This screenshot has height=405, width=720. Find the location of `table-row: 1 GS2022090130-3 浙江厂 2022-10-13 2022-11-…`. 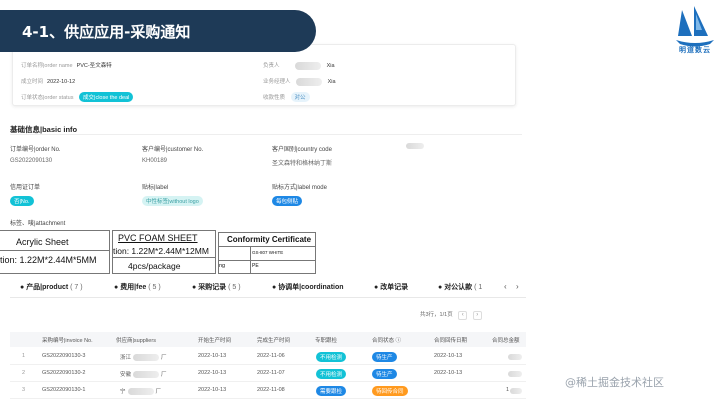

table-row: 1 GS2022090130-3 浙江厂 2022-10-13 2022-11-… is located at coordinates (268, 357).